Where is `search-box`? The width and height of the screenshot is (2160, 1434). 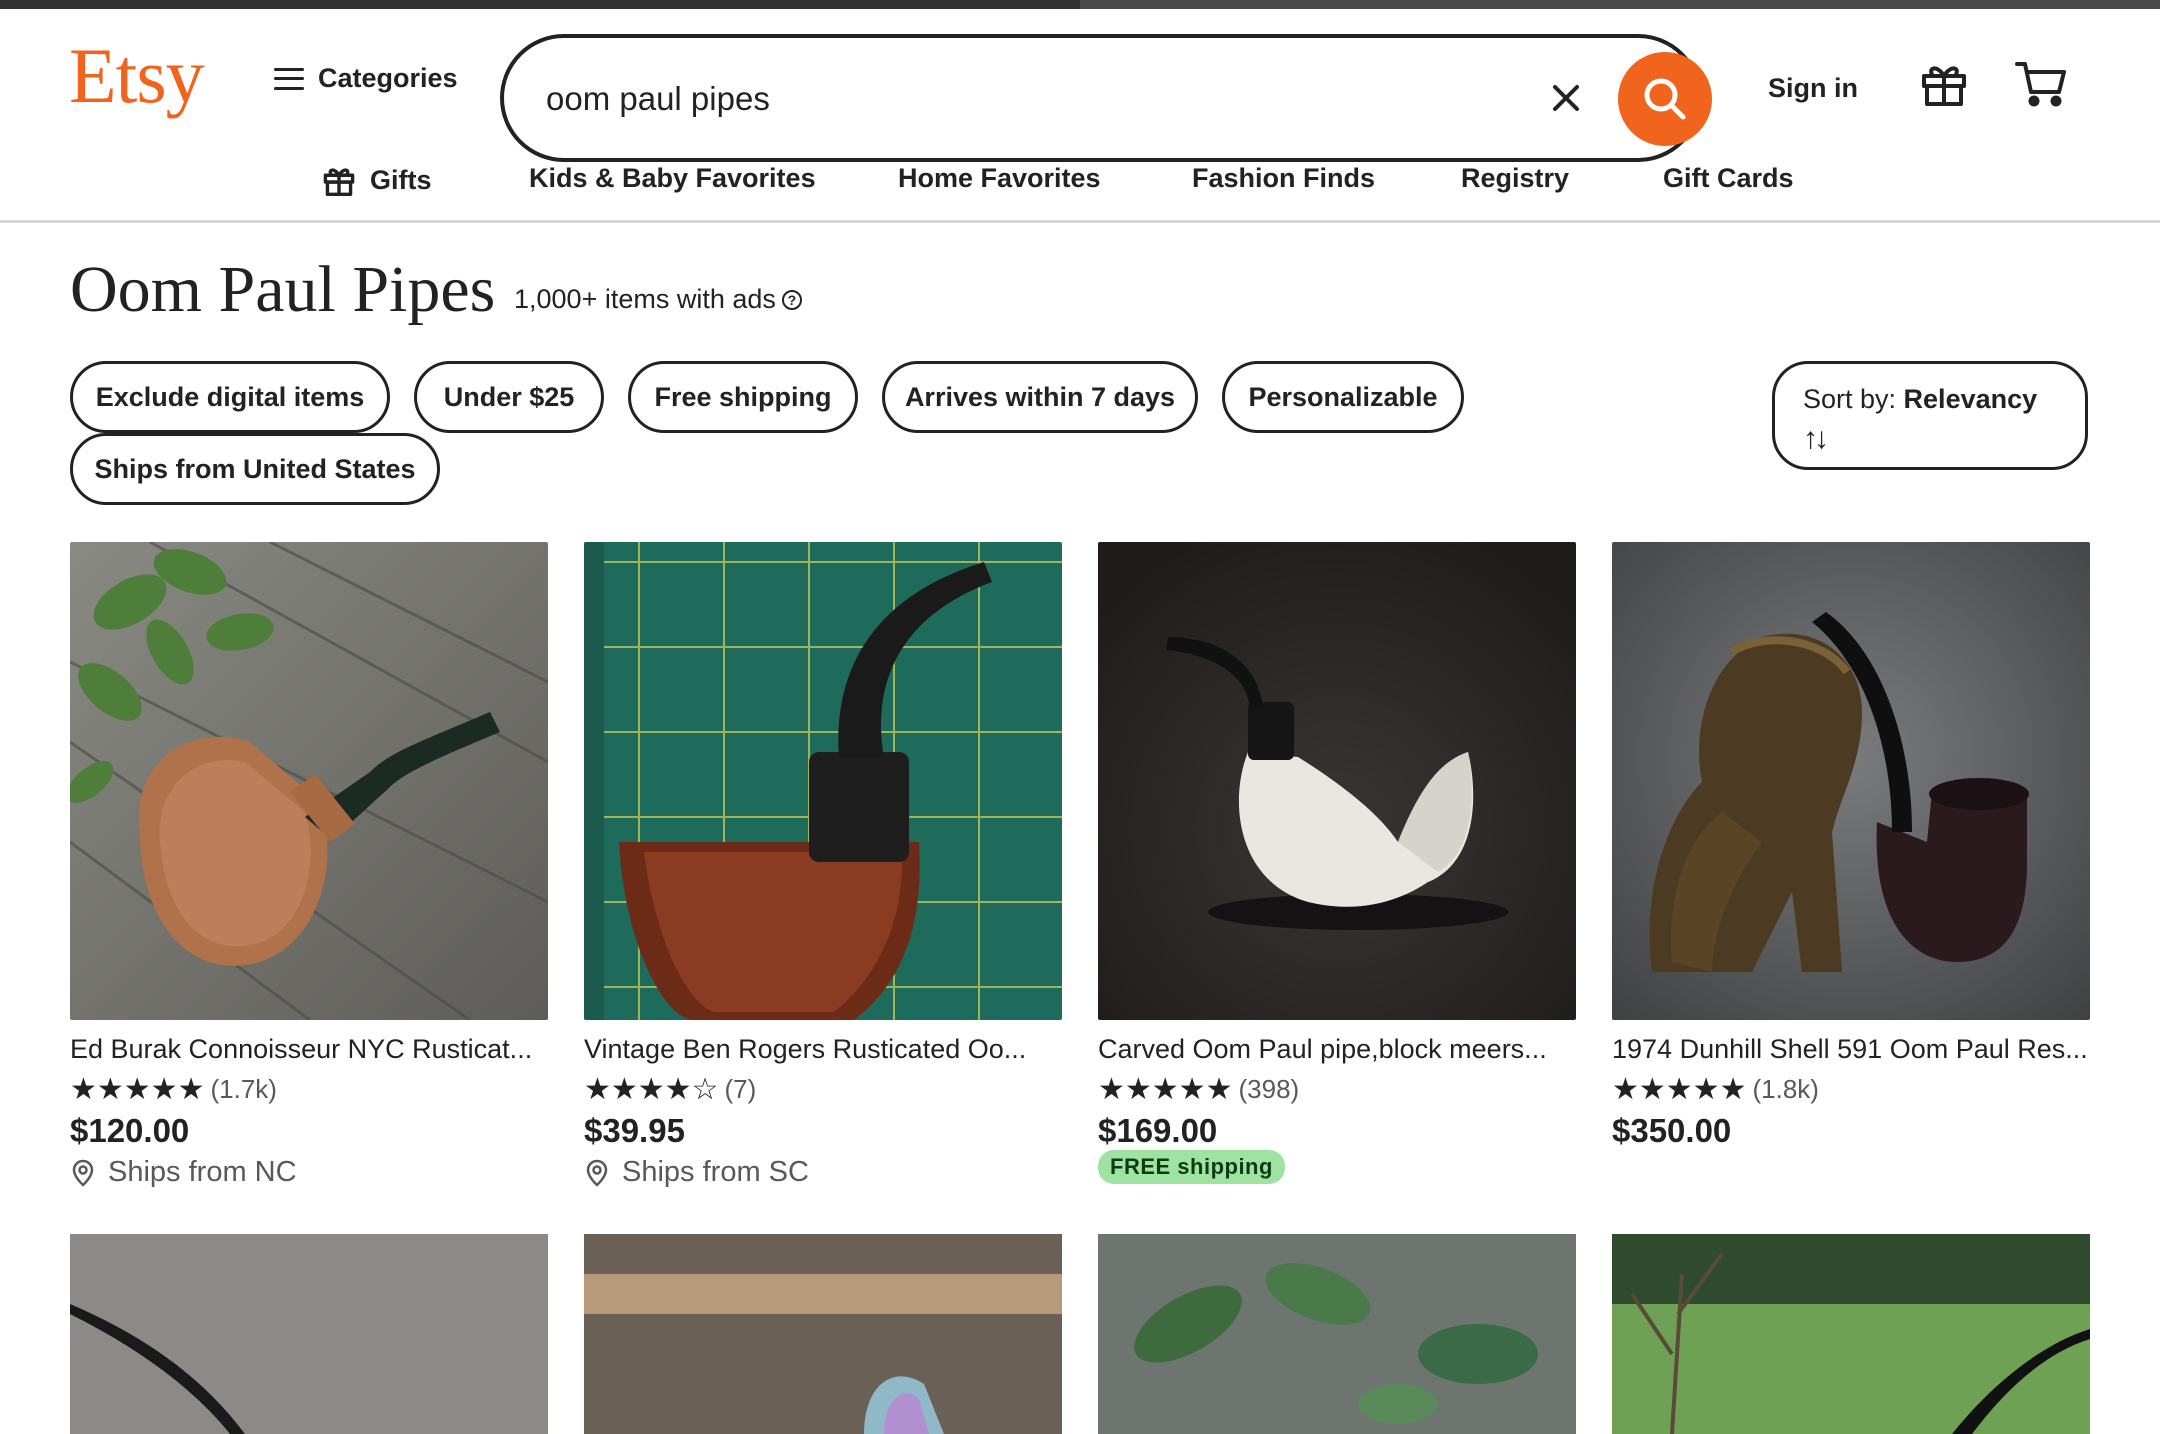 search-box is located at coordinates (1106, 98).